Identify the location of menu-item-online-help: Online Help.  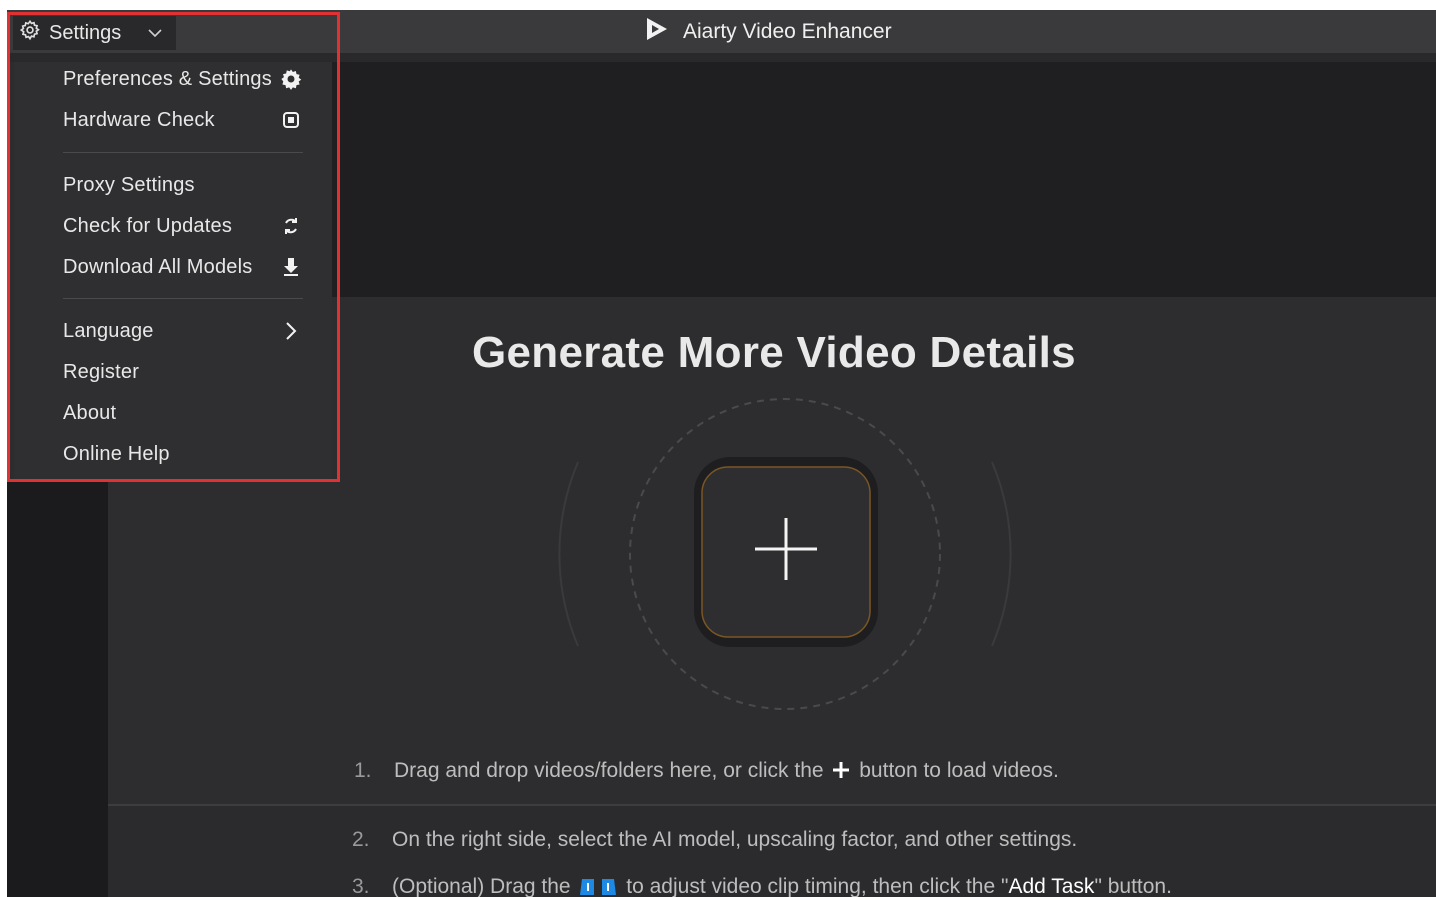
(183, 454).